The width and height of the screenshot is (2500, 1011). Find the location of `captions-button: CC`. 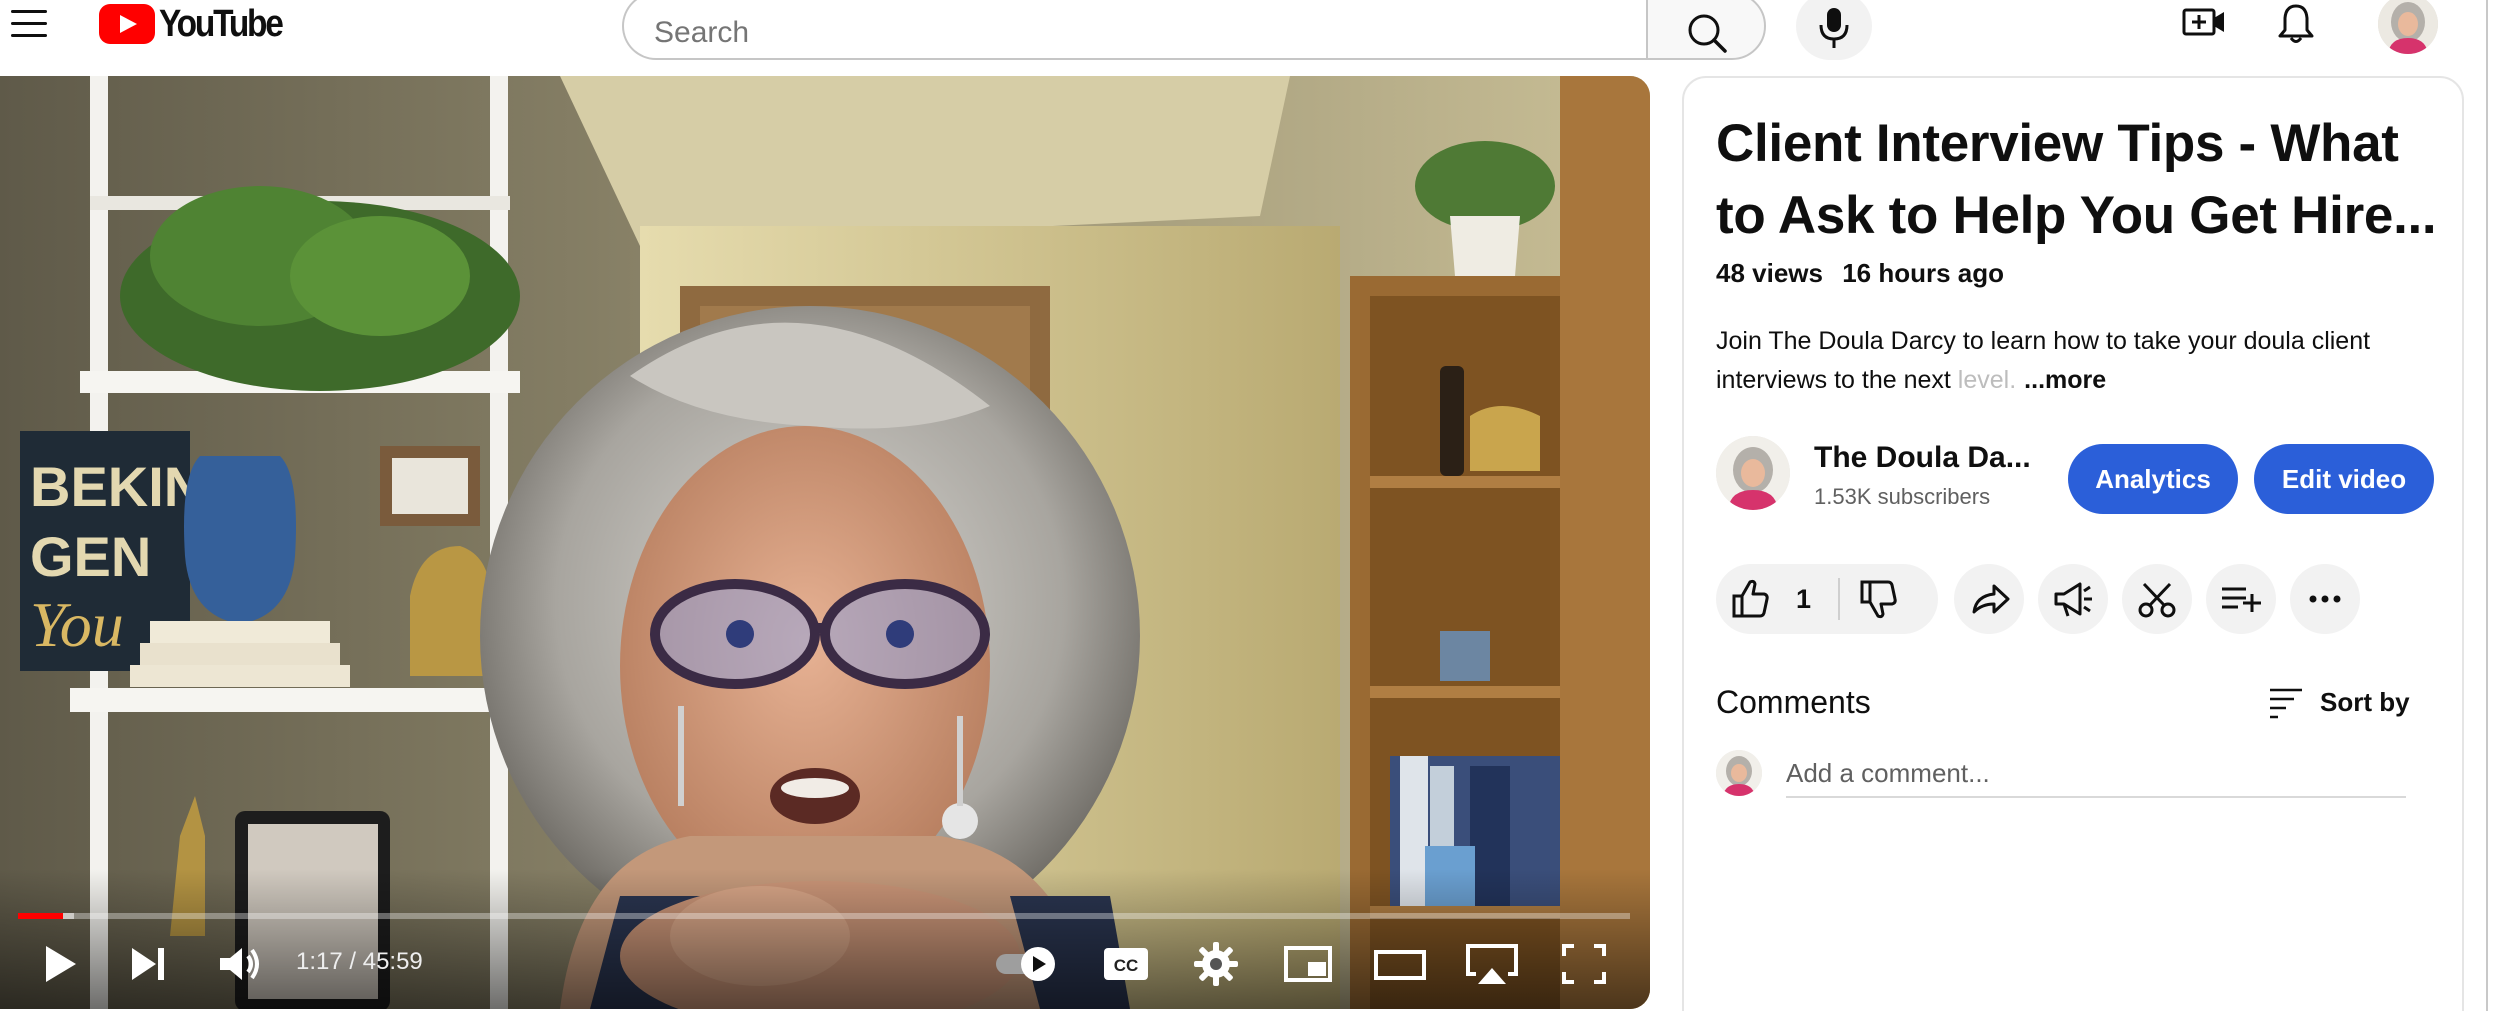

captions-button: CC is located at coordinates (1126, 964).